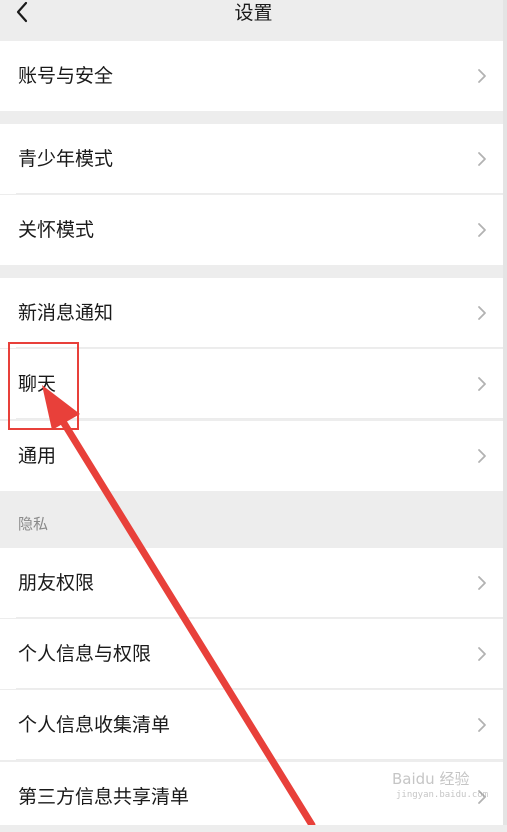 The height and width of the screenshot is (832, 507). I want to click on watermark-subtext: jingyan.baidu.com, so click(442, 795).